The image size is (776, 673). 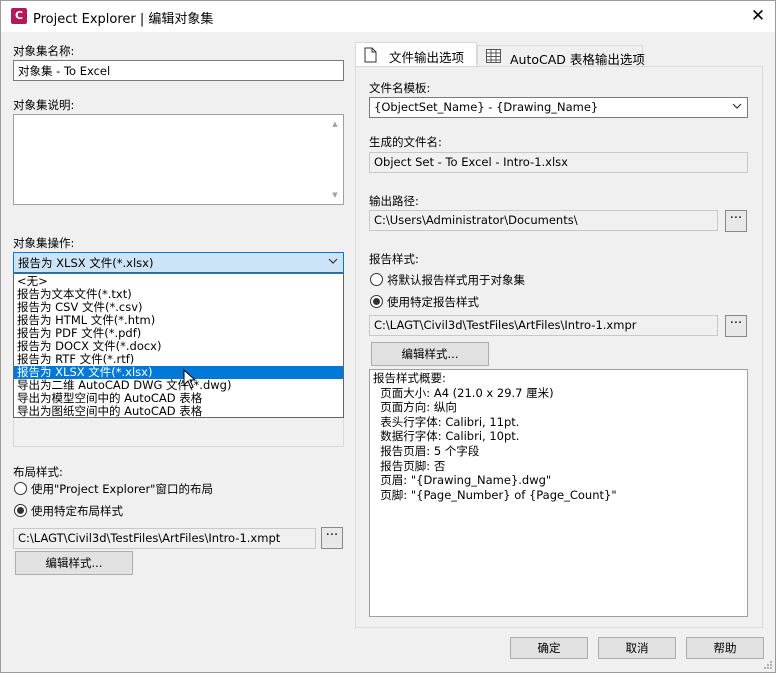 I want to click on object-set-name-input: 对象集 - To Excel, so click(x=178, y=70).